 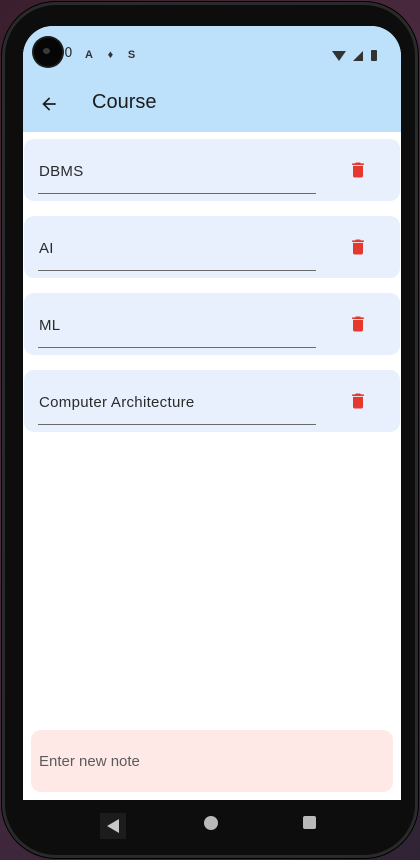 I want to click on course-name: Computer Architecture, so click(x=117, y=402).